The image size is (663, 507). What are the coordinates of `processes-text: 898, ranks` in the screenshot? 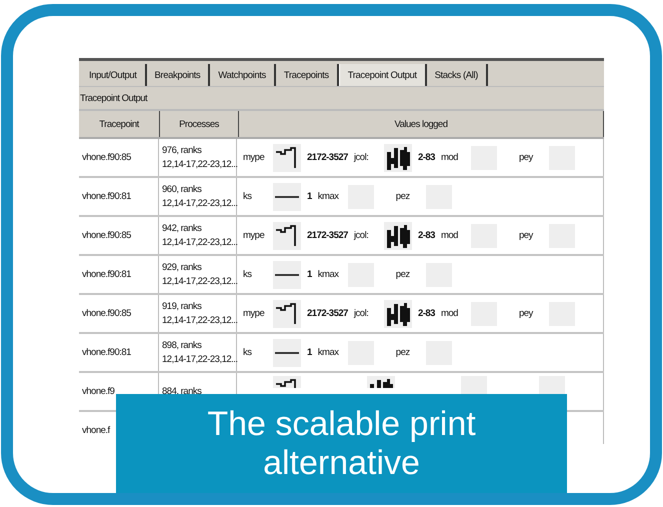 It's located at (182, 345).